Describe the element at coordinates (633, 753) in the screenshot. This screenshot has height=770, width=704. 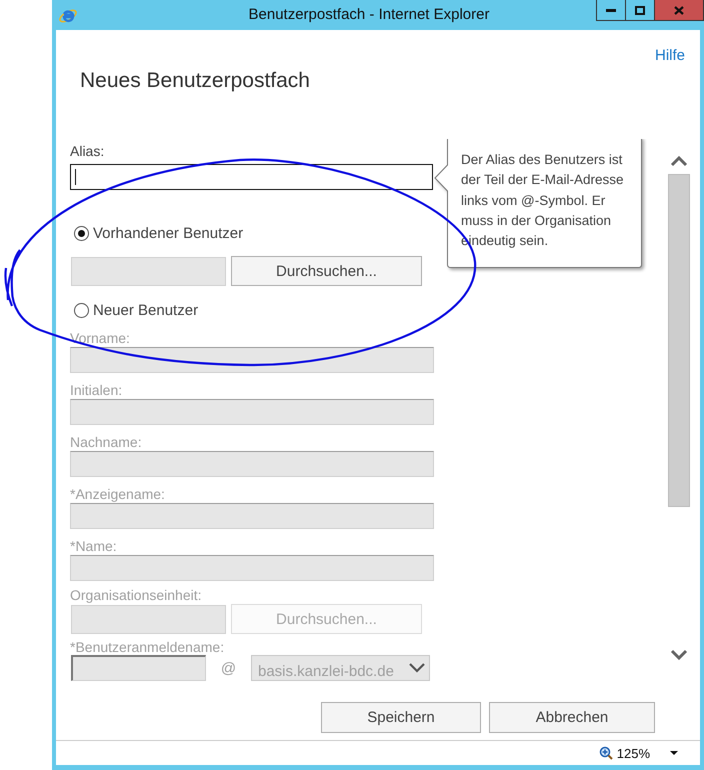
I see `zoom-level: 125%` at that location.